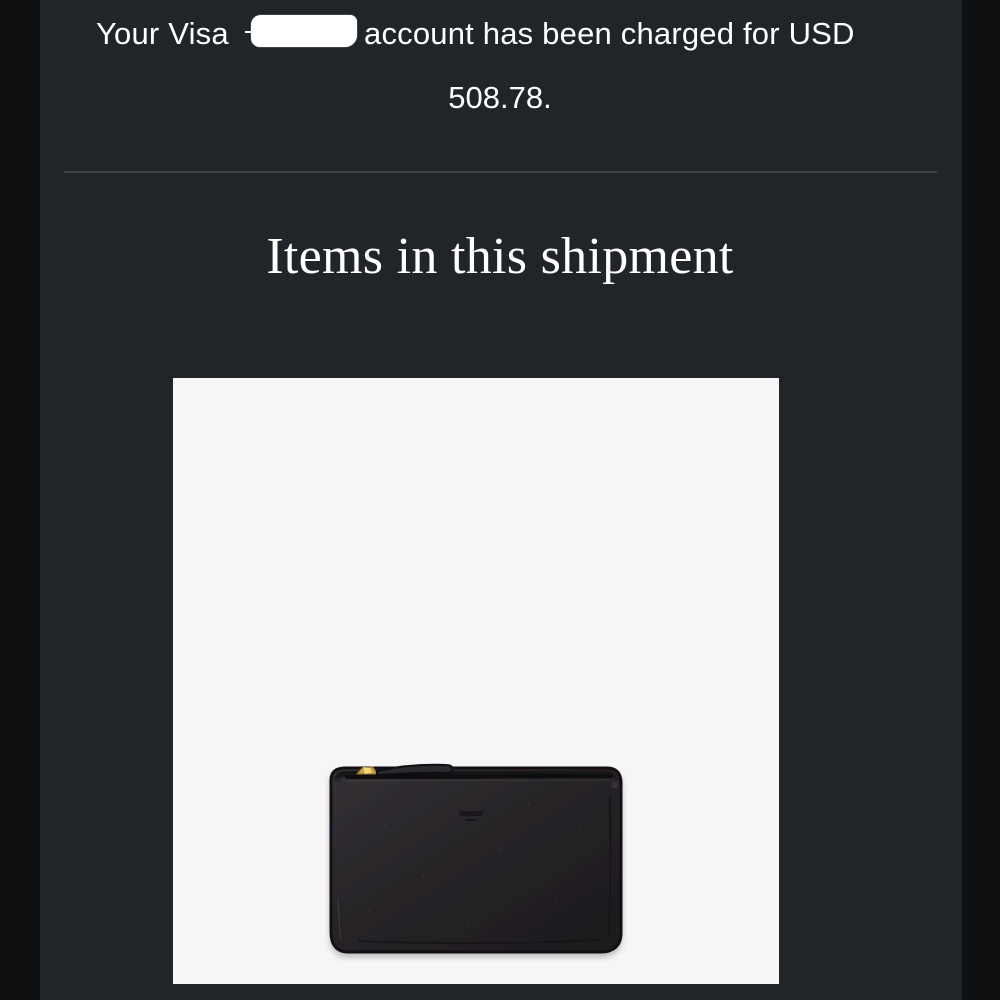 This screenshot has height=1000, width=1000. I want to click on black-zip-pouch-image, so click(476, 858).